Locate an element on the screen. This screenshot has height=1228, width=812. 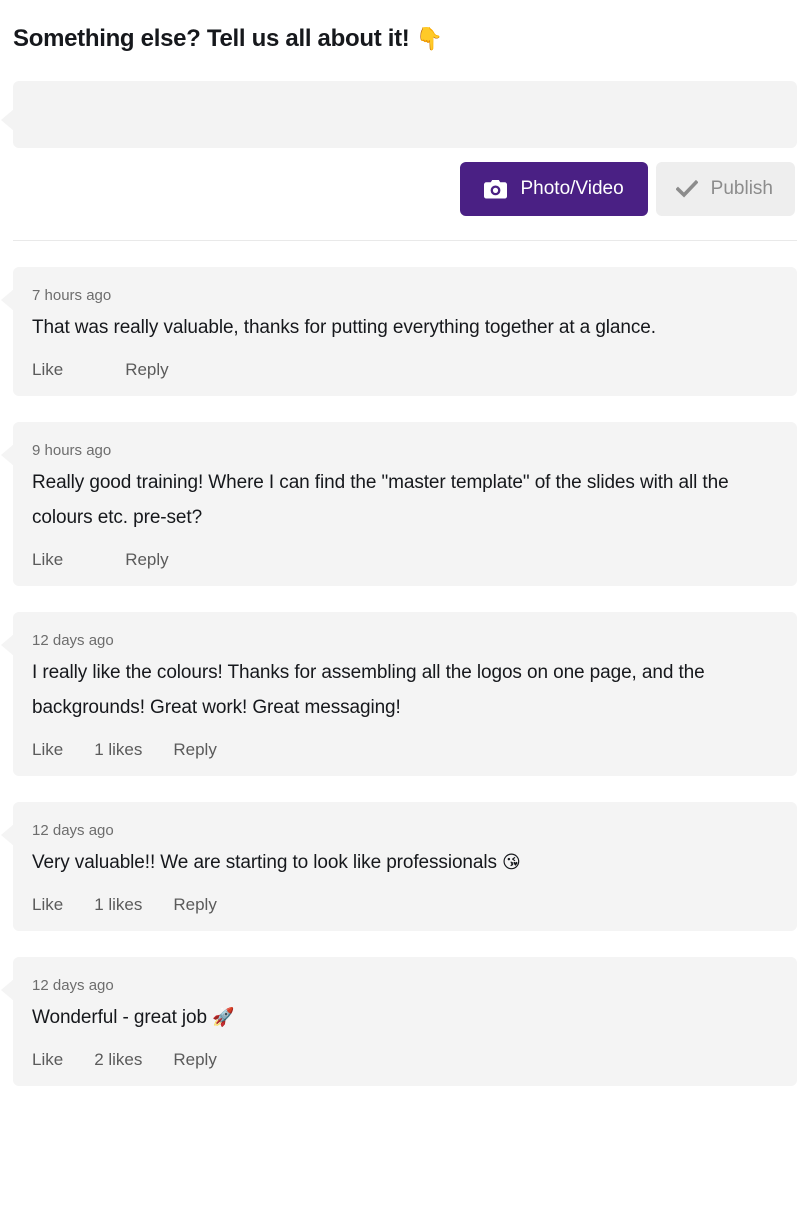
composer: Photo/Video Publish is located at coordinates (406, 148).